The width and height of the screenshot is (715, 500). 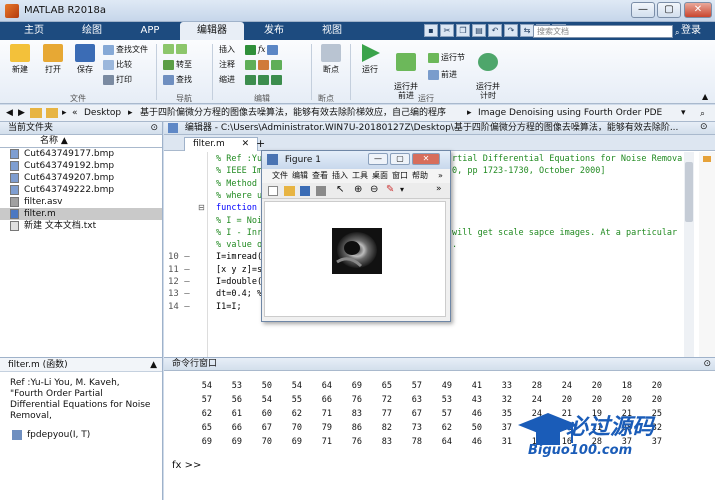 I want to click on file-list-item: Cut643749222.bmp, so click(x=81, y=190).